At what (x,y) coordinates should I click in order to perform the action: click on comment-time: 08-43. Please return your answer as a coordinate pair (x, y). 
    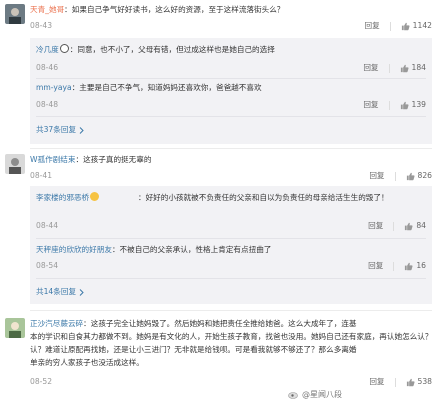
    Looking at the image, I should click on (41, 25).